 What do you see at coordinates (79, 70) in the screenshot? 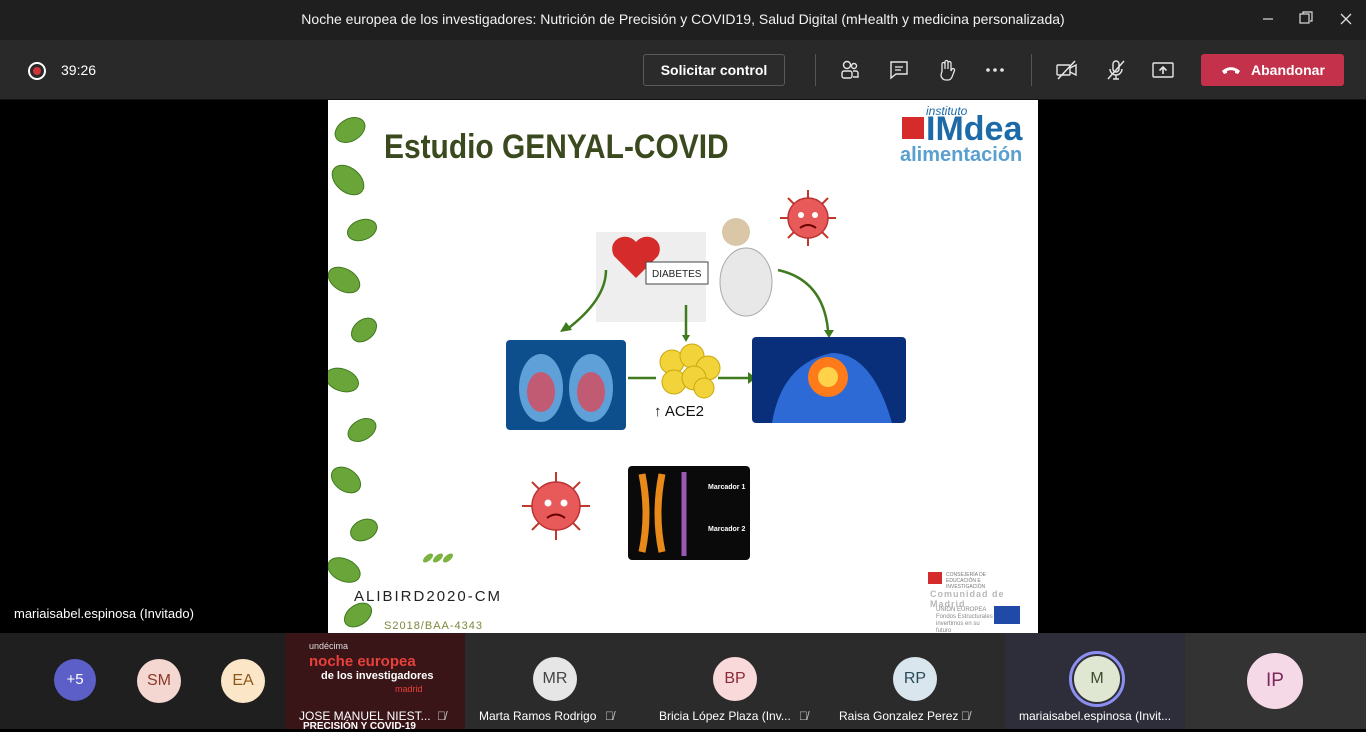
I see `meeting-timer: 39:26` at bounding box center [79, 70].